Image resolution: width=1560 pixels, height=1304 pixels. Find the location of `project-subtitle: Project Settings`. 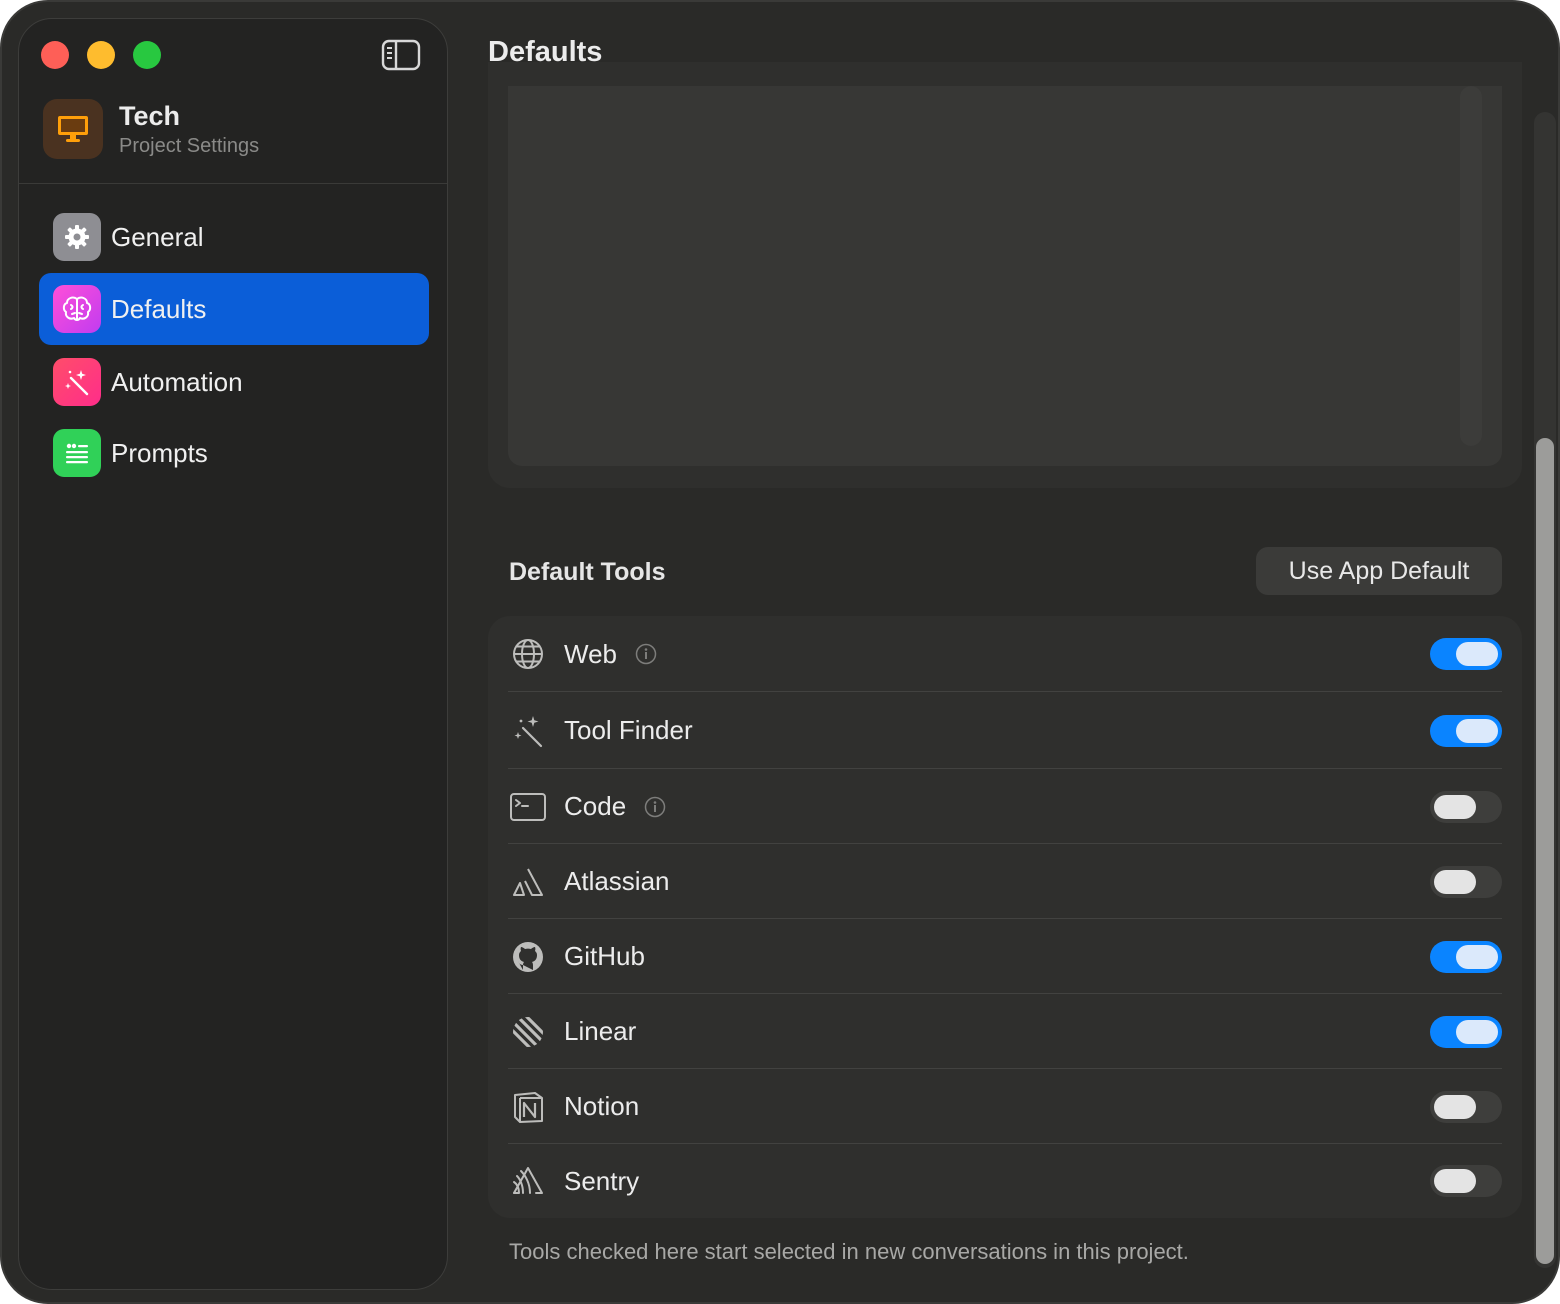

project-subtitle: Project Settings is located at coordinates (189, 146).